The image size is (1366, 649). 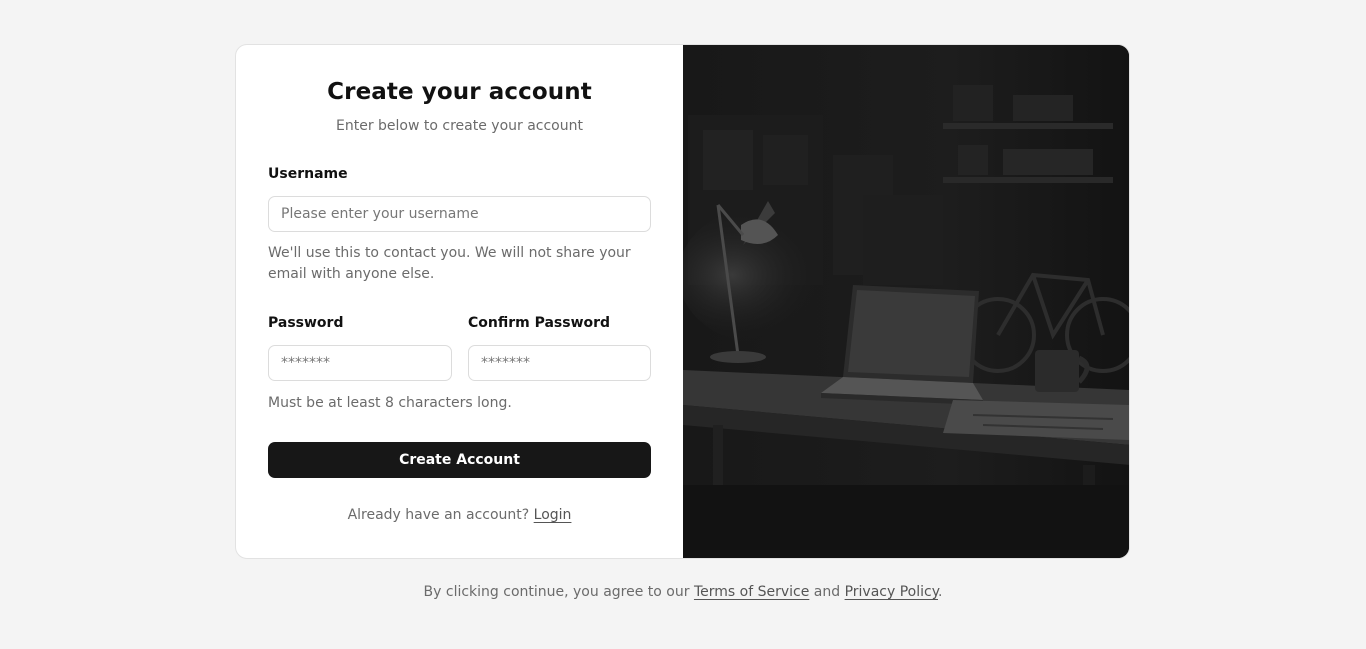 I want to click on login-link: Login, so click(x=553, y=515).